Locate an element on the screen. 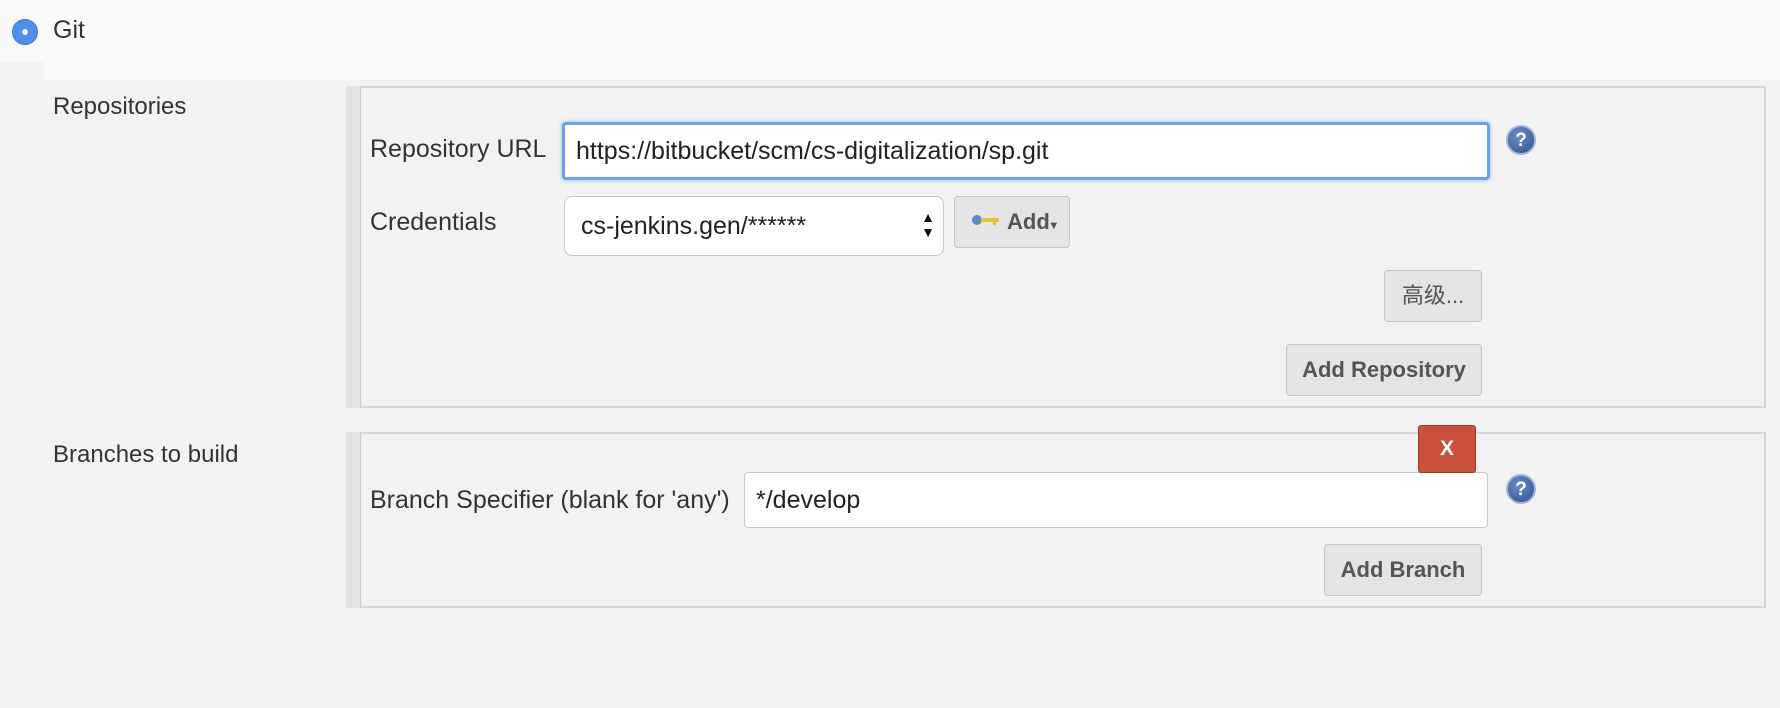  dropdown-arrow-icon: ▲ ▼ is located at coordinates (928, 224).